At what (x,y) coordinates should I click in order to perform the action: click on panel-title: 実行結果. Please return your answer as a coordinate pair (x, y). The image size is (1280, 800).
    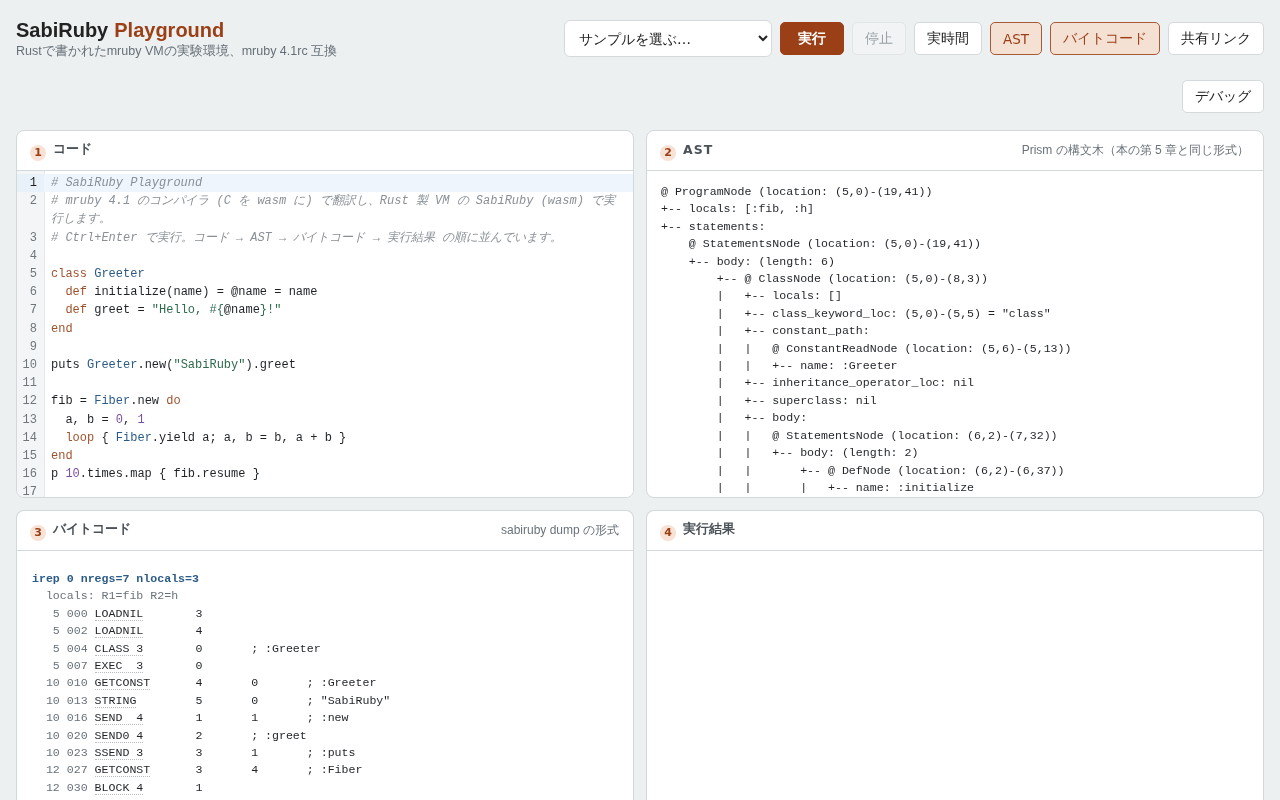
    Looking at the image, I should click on (709, 529).